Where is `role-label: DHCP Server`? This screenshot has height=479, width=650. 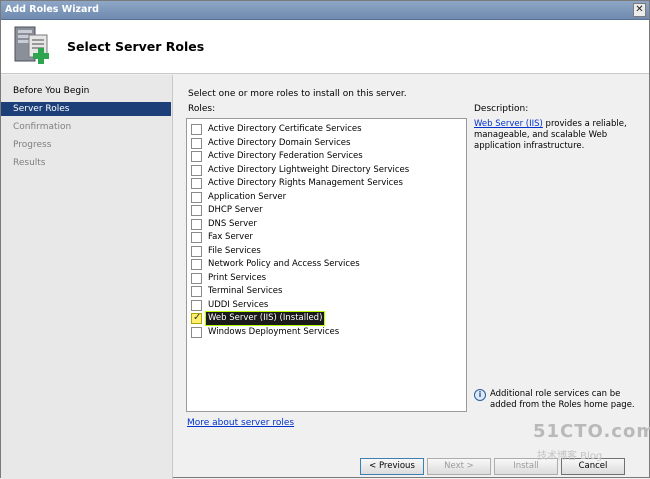
role-label: DHCP Server is located at coordinates (235, 210).